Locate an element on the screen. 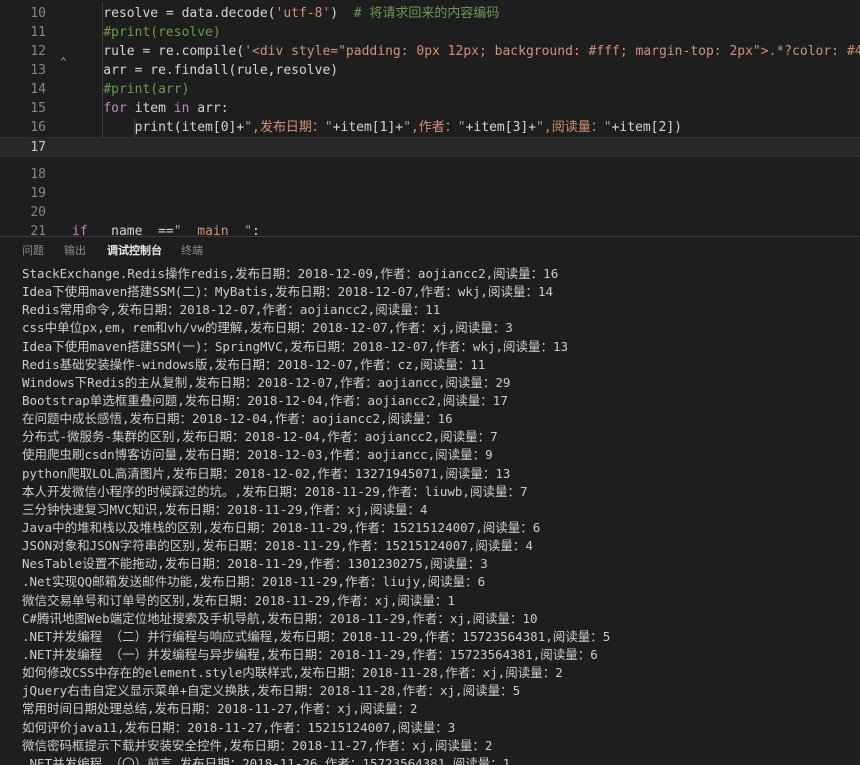 This screenshot has height=765, width=860. code-token: in is located at coordinates (181, 108).